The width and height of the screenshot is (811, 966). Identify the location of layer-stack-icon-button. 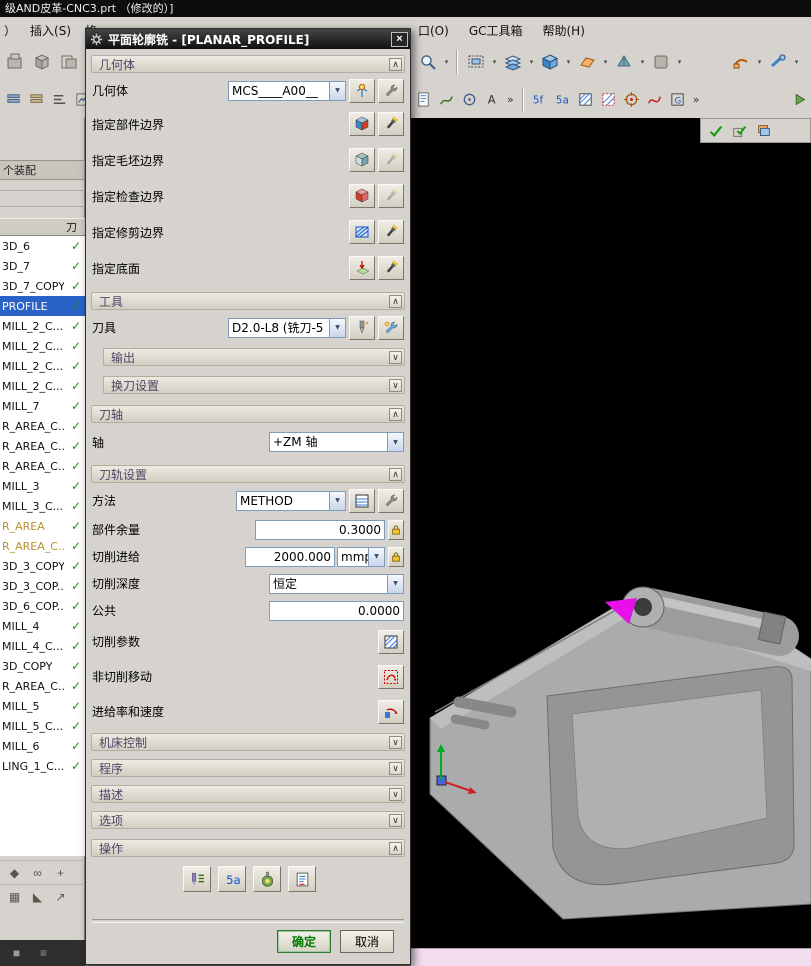
(764, 131).